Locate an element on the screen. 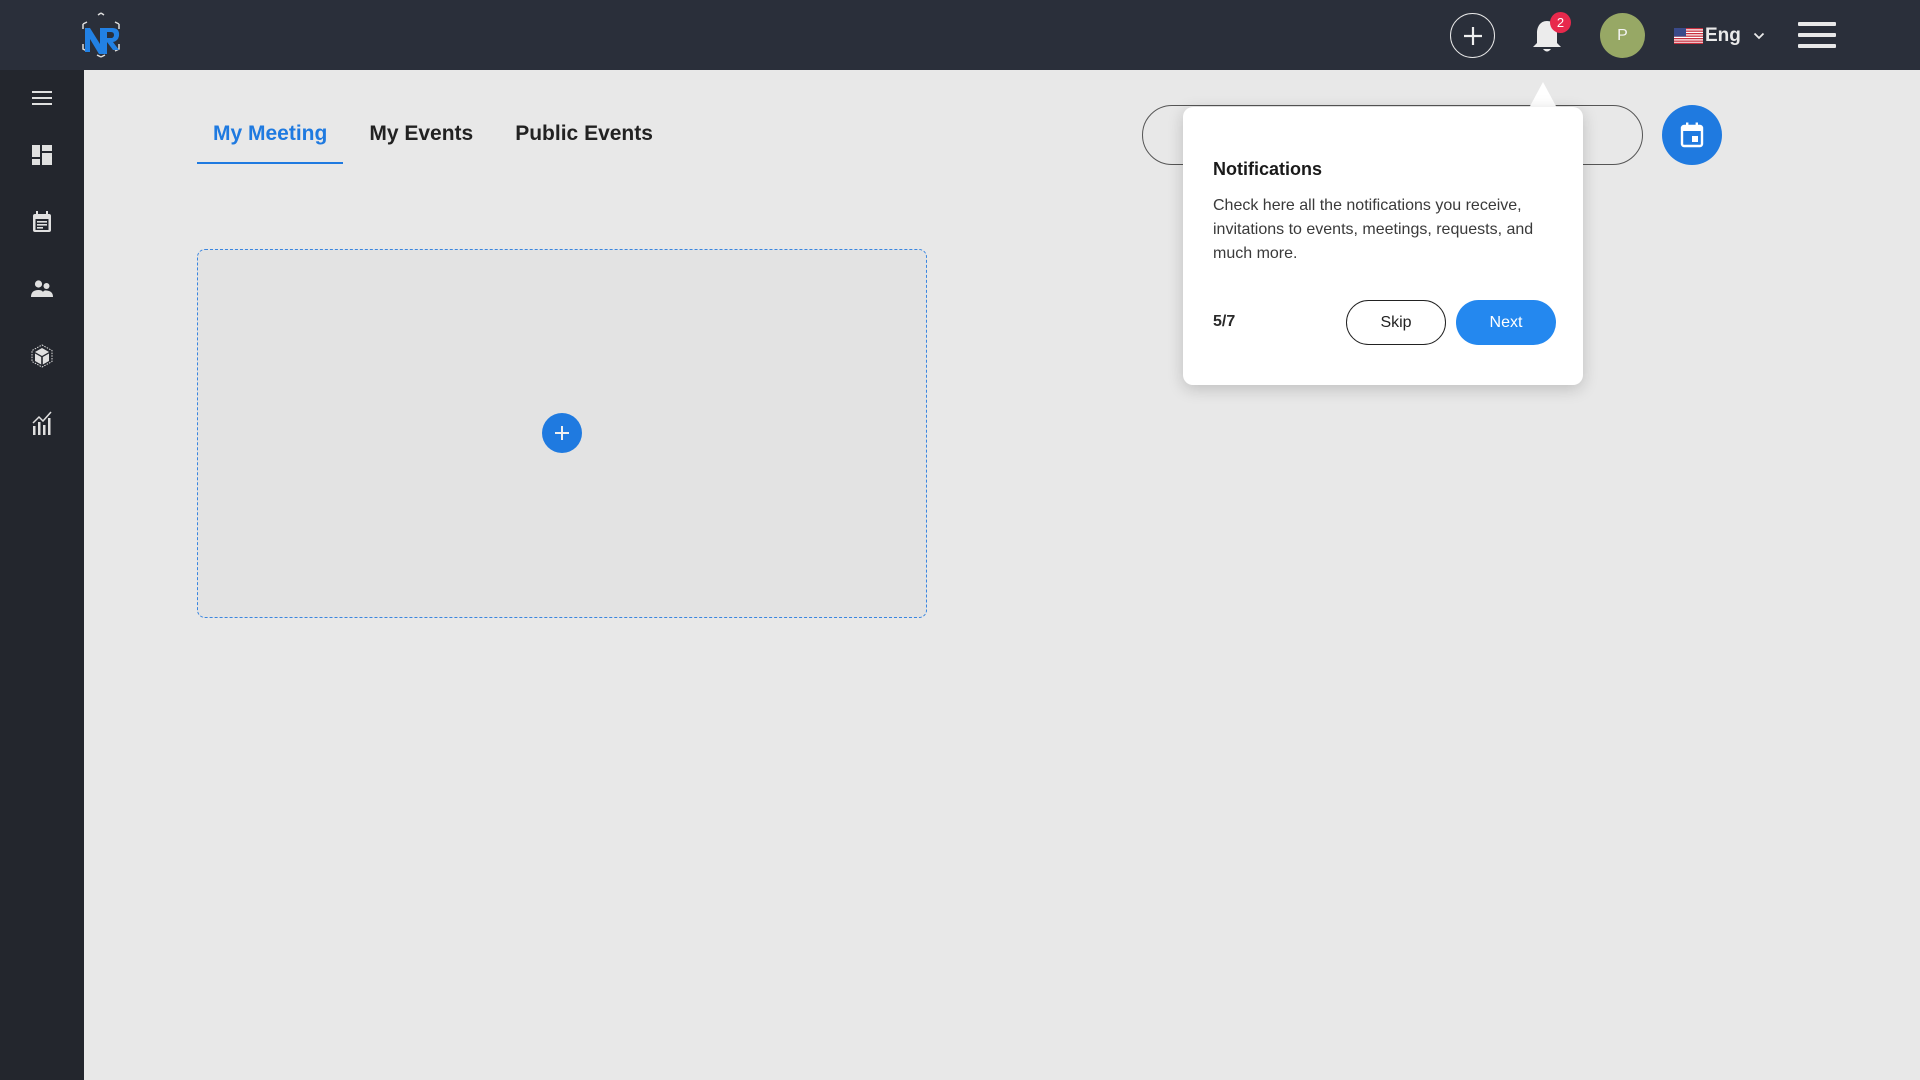 This screenshot has height=1080, width=1920. cube-icon is located at coordinates (42, 356).